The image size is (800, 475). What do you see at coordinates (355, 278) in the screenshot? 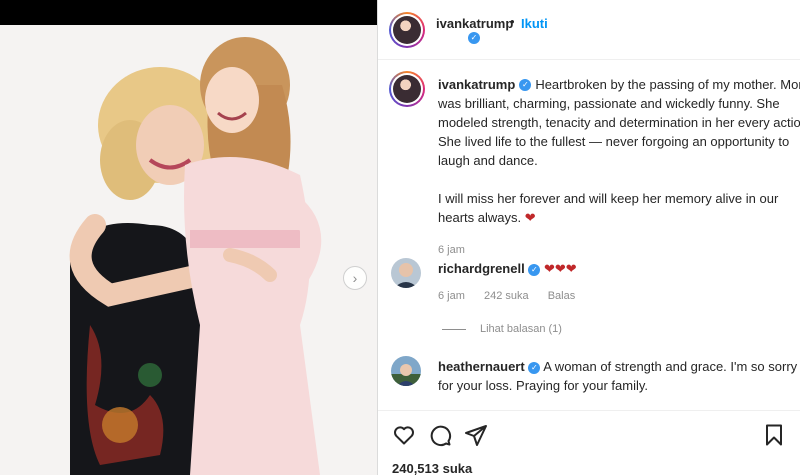
I see `next-photo-button: ›` at bounding box center [355, 278].